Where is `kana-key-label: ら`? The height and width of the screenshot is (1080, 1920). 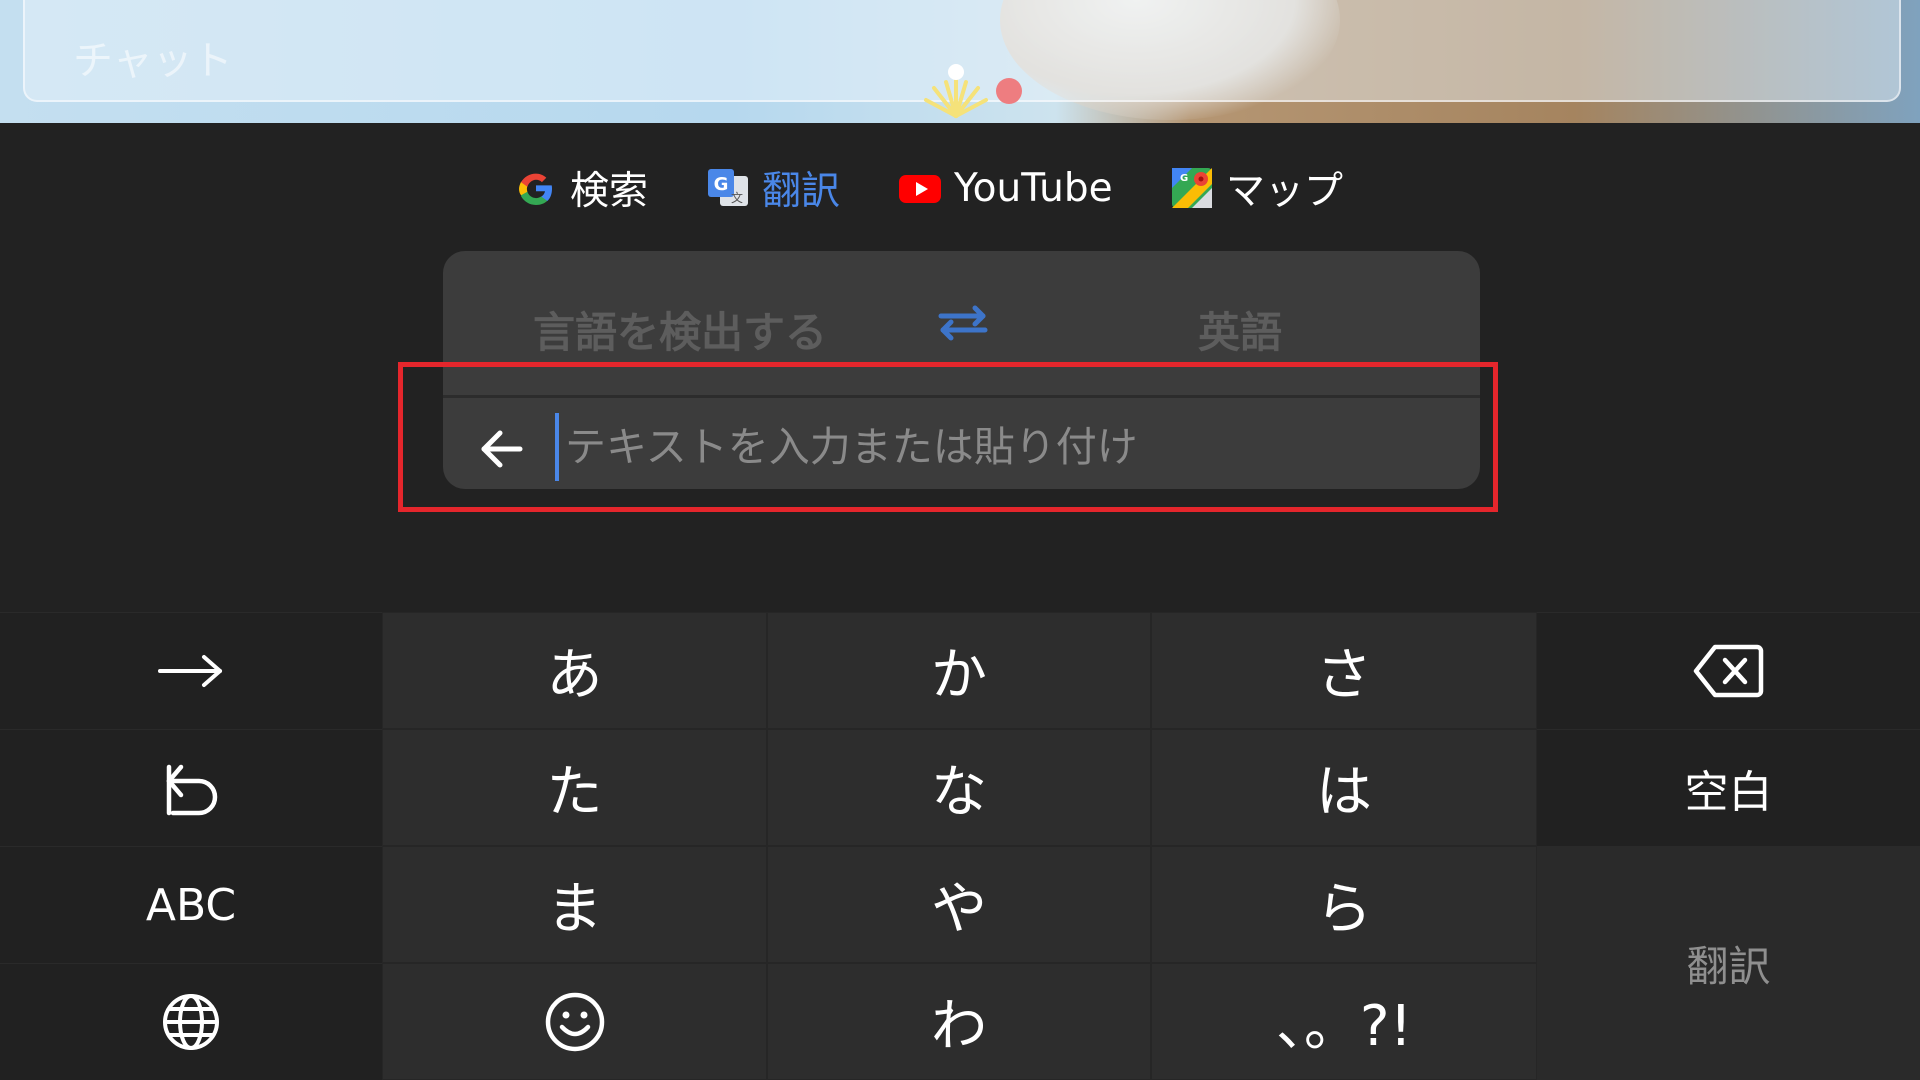 kana-key-label: ら is located at coordinates (1344, 909).